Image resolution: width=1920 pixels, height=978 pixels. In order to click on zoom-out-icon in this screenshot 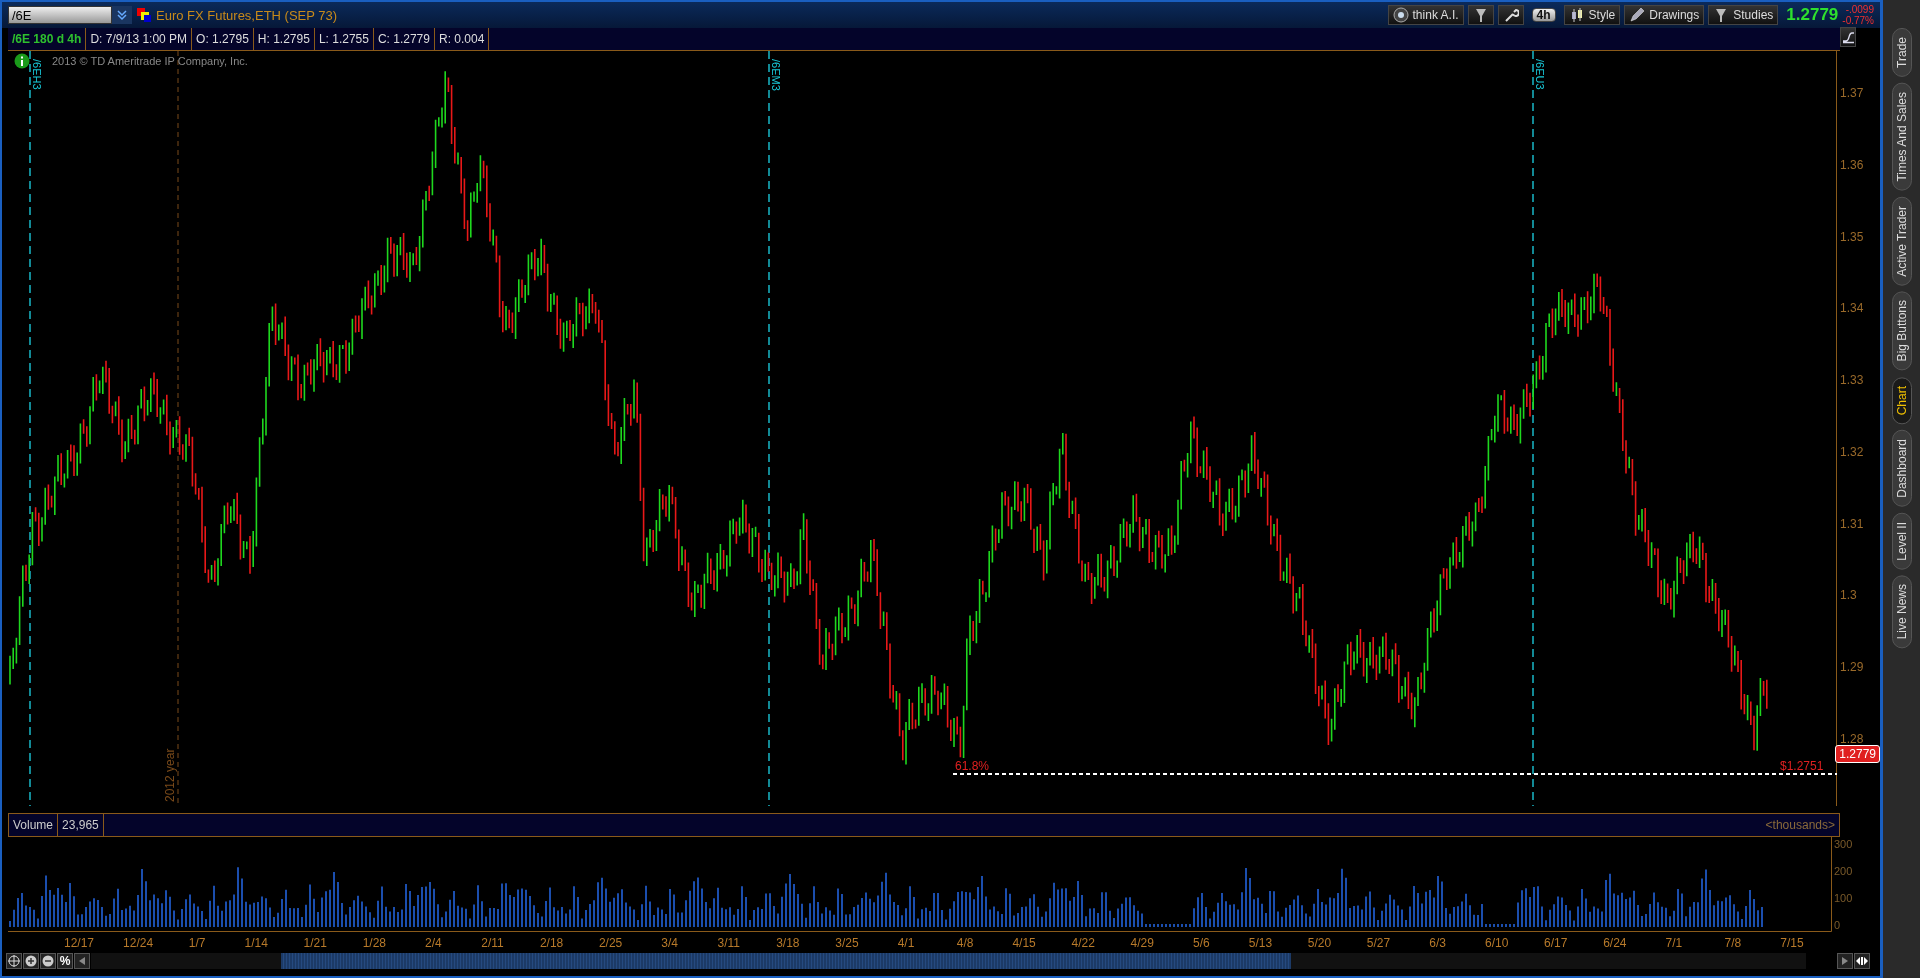, I will do `click(48, 961)`.